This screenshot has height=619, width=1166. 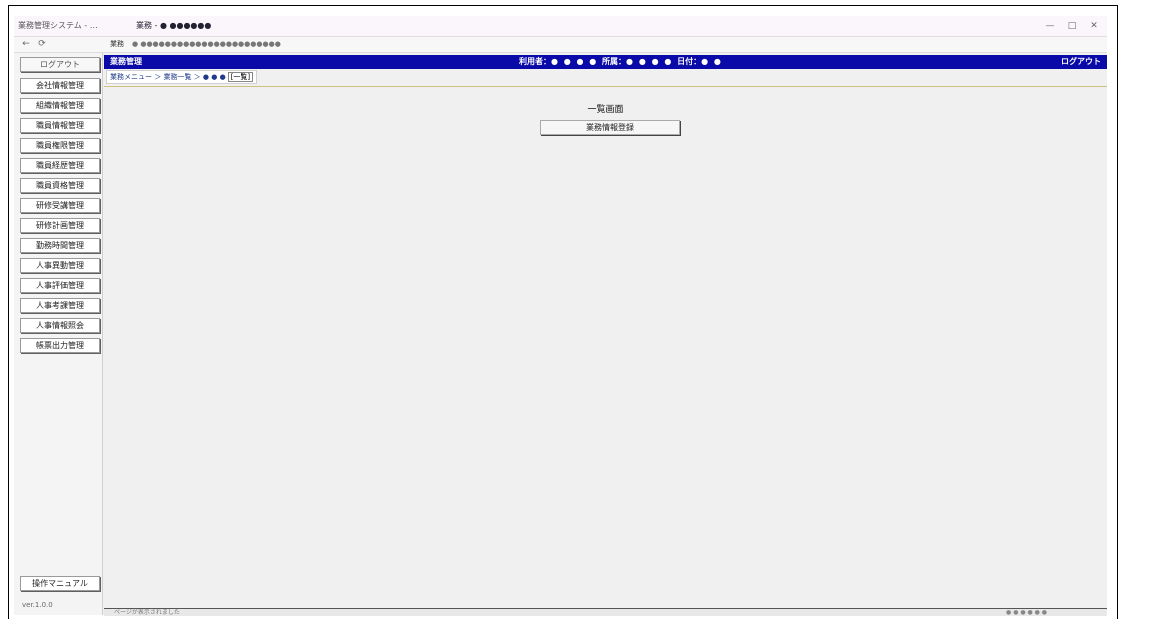 I want to click on status-right: ● ● ● ● ● ●, so click(x=1026, y=612).